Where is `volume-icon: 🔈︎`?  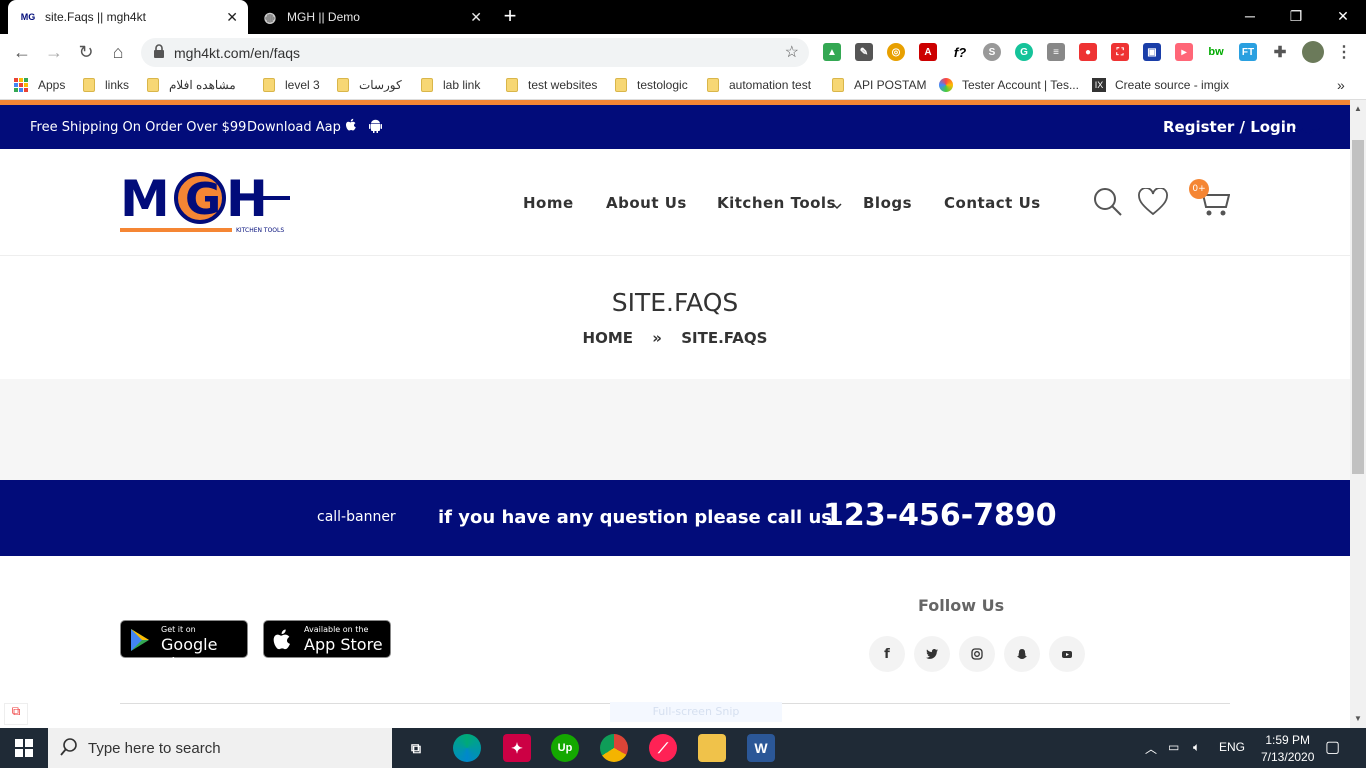
volume-icon: 🔈︎ is located at coordinates (1196, 747).